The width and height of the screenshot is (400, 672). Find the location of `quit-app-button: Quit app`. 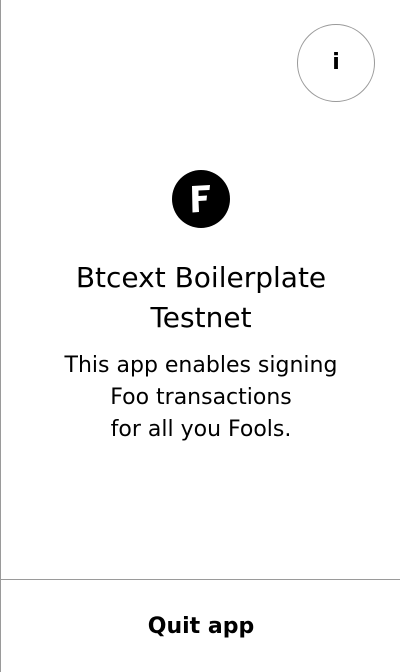

quit-app-button: Quit app is located at coordinates (201, 626).